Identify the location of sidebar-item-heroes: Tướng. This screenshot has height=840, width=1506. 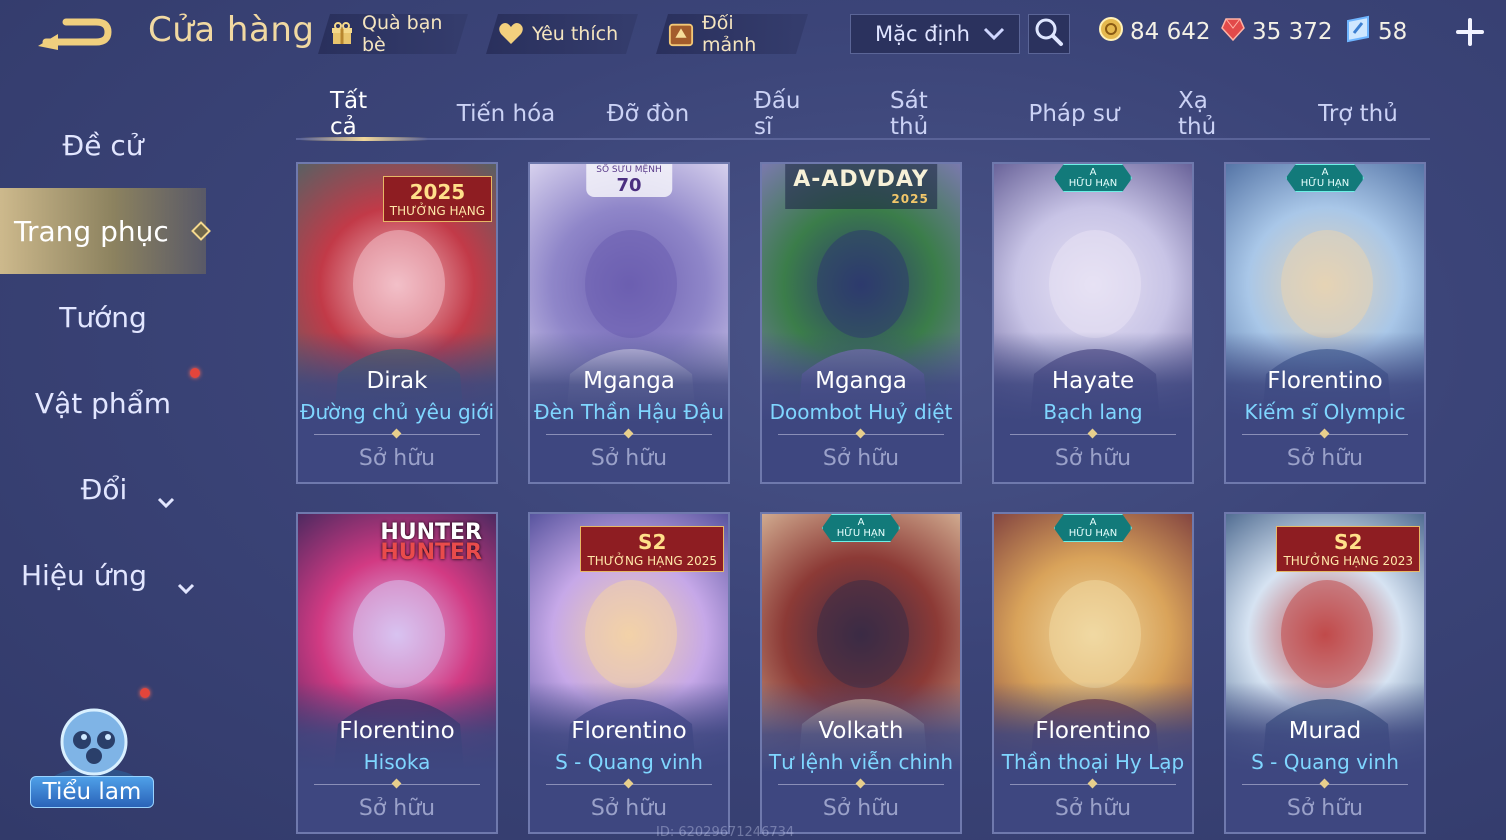
(103, 317).